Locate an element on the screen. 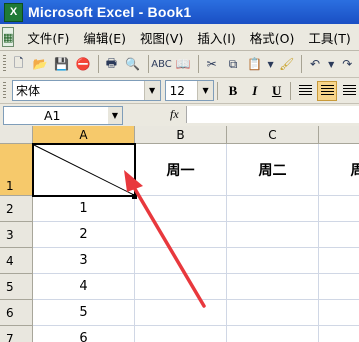  align-center-button is located at coordinates (327, 90).